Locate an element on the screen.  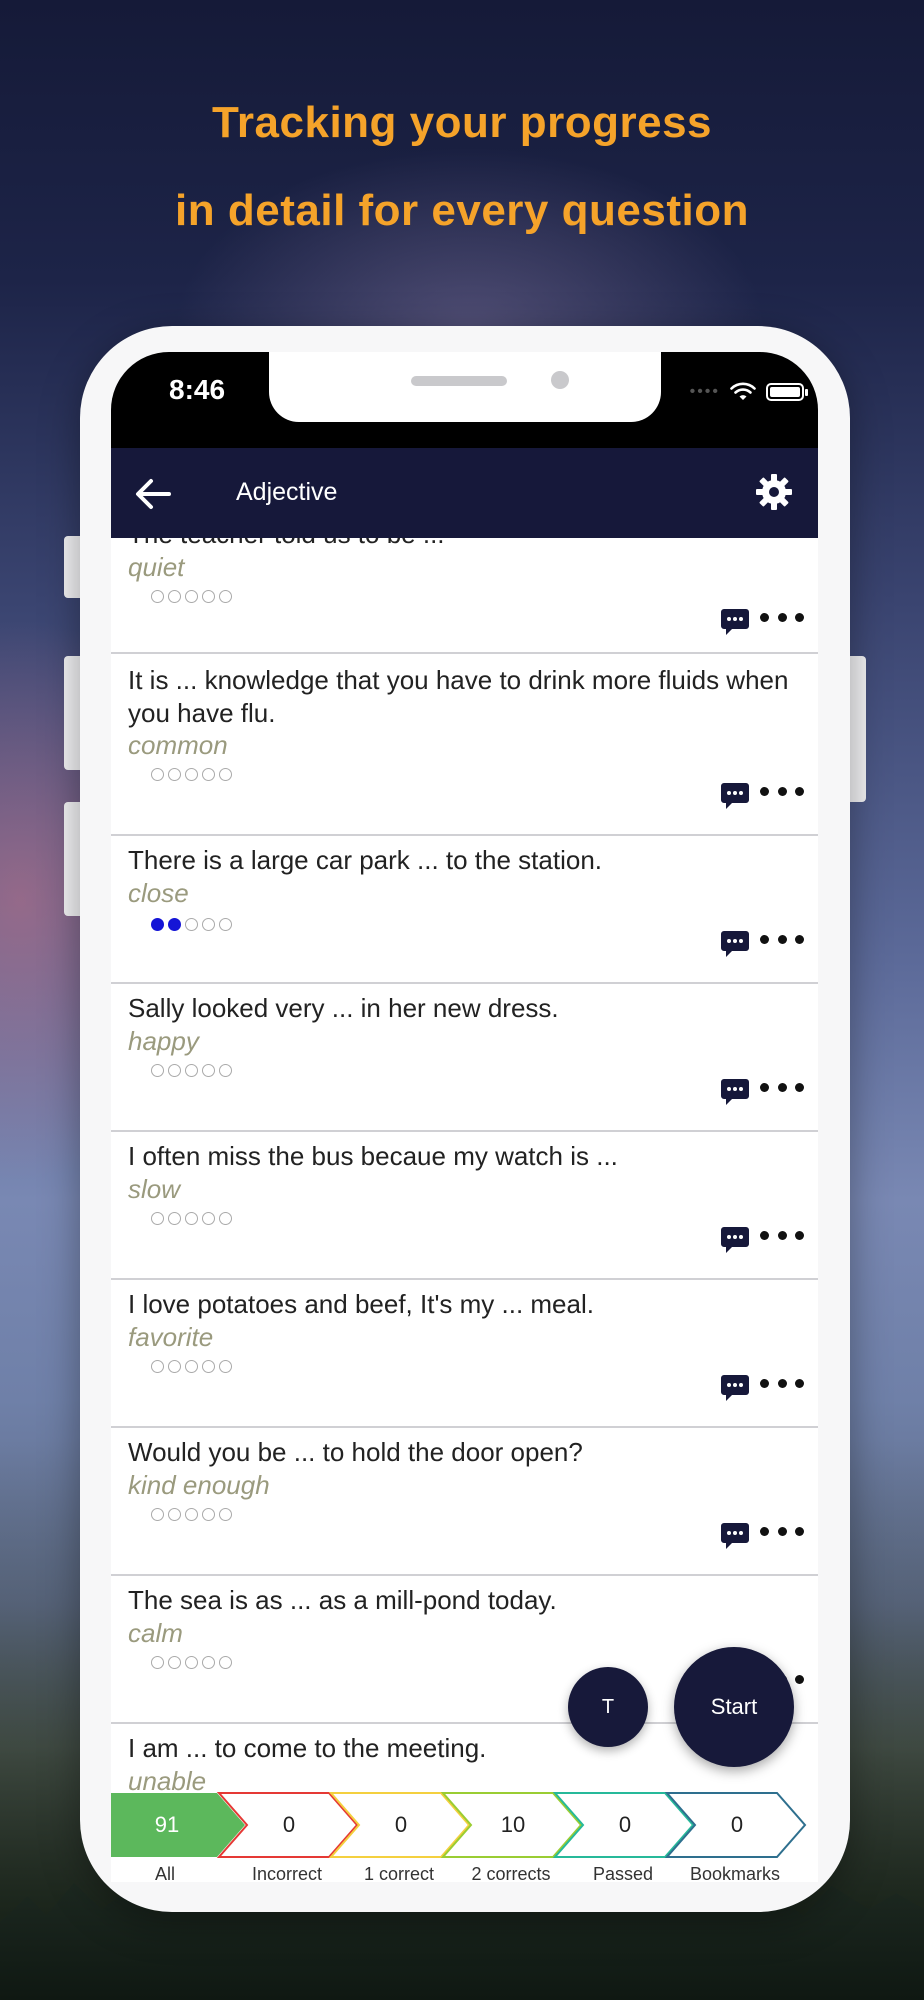
answer-text: kind enough is located at coordinates (199, 1485).